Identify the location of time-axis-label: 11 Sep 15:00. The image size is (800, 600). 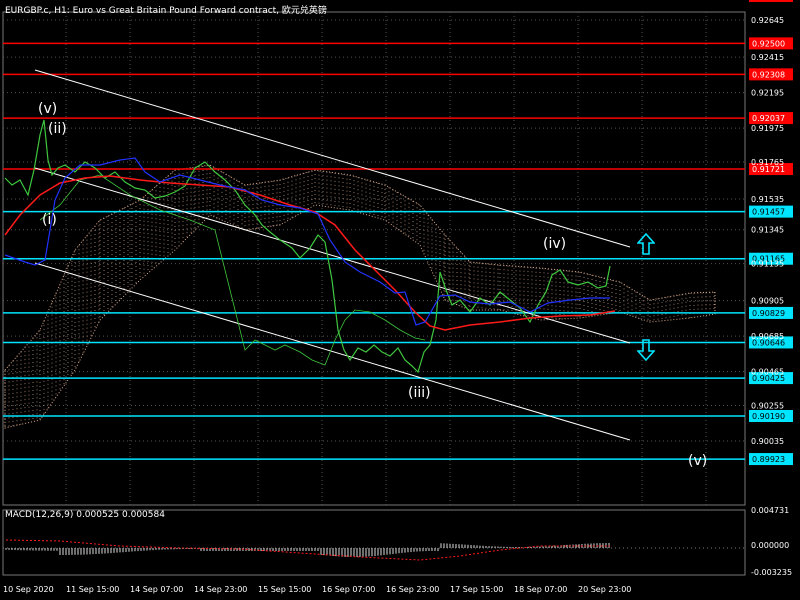
(92, 589).